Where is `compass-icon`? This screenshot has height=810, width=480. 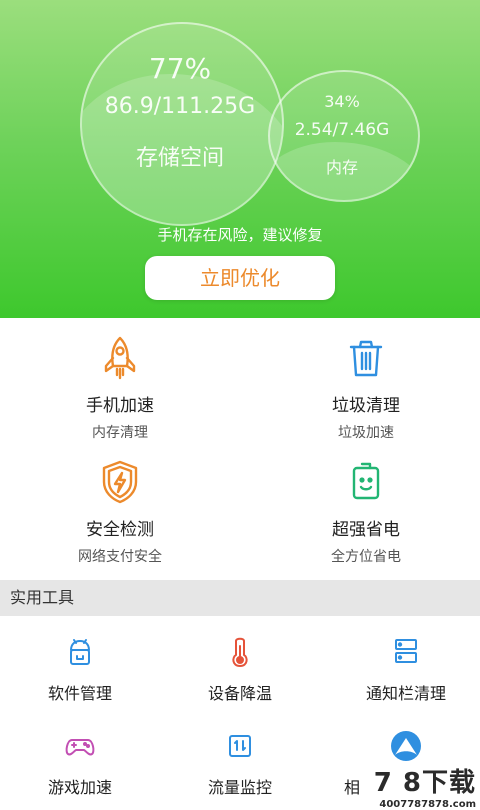
compass-icon is located at coordinates (406, 746).